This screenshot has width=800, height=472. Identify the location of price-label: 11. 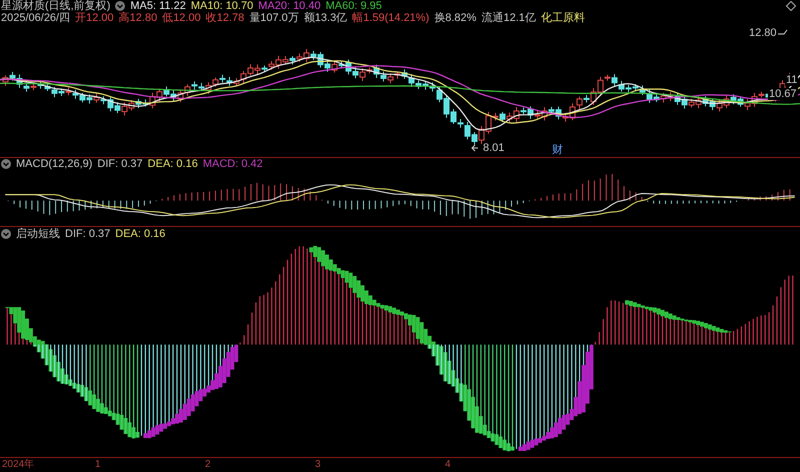
(791, 80).